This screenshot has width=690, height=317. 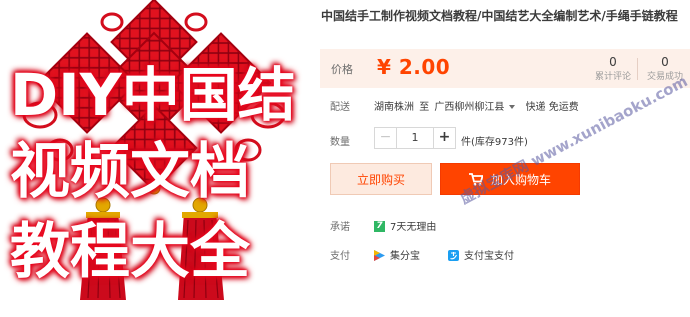 What do you see at coordinates (379, 226) in the screenshot?
I see `seven-day-return-icon: 7` at bounding box center [379, 226].